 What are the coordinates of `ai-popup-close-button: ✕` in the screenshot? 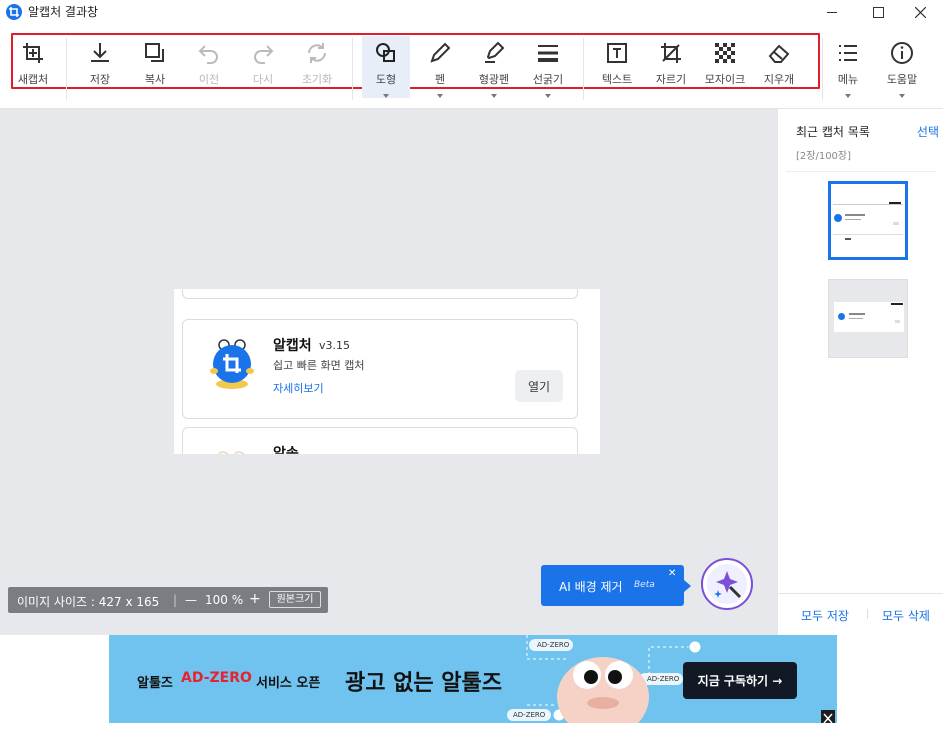 It's located at (672, 573).